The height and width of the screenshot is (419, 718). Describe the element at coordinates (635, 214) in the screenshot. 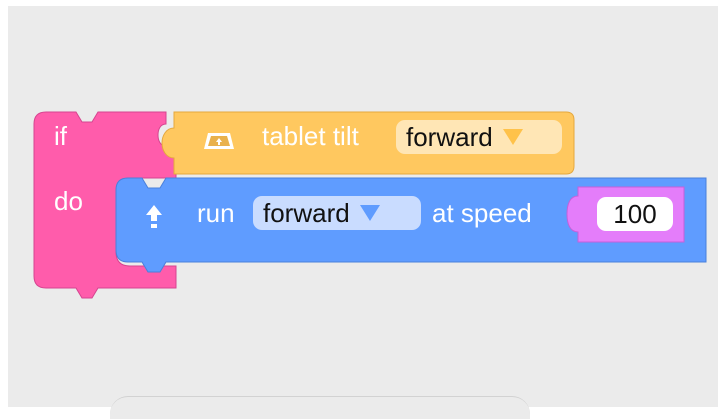

I see `speed-input: 100` at that location.